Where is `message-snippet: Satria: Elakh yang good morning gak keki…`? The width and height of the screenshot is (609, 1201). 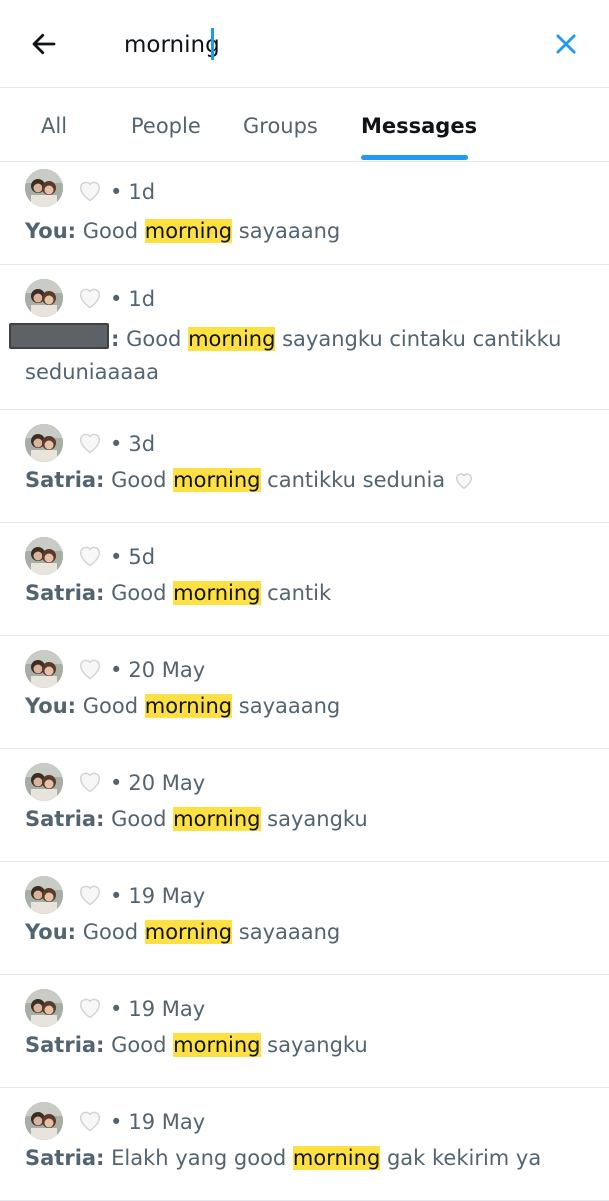 message-snippet: Satria: Elakh yang good morning gak keki… is located at coordinates (283, 1158).